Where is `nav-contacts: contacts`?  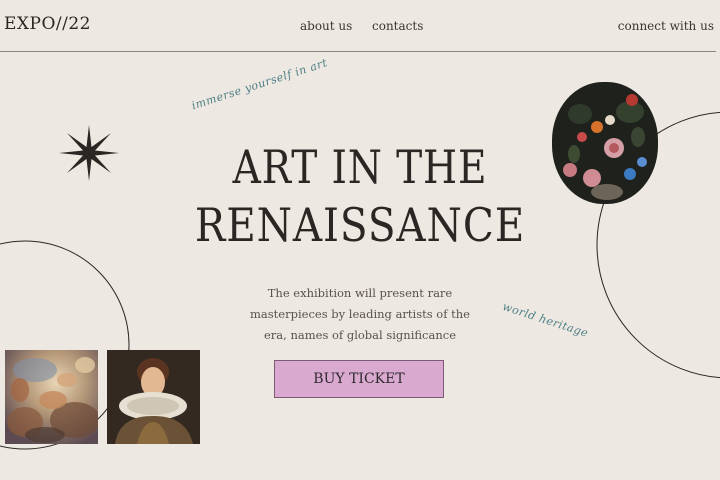 nav-contacts: contacts is located at coordinates (397, 26).